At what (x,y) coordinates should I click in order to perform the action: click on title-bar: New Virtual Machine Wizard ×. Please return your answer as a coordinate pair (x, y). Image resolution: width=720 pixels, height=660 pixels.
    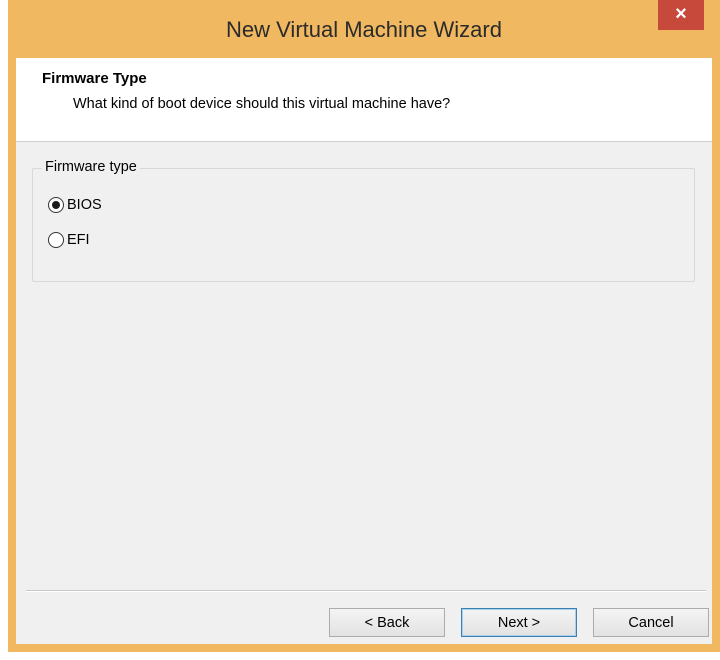
    Looking at the image, I should click on (364, 29).